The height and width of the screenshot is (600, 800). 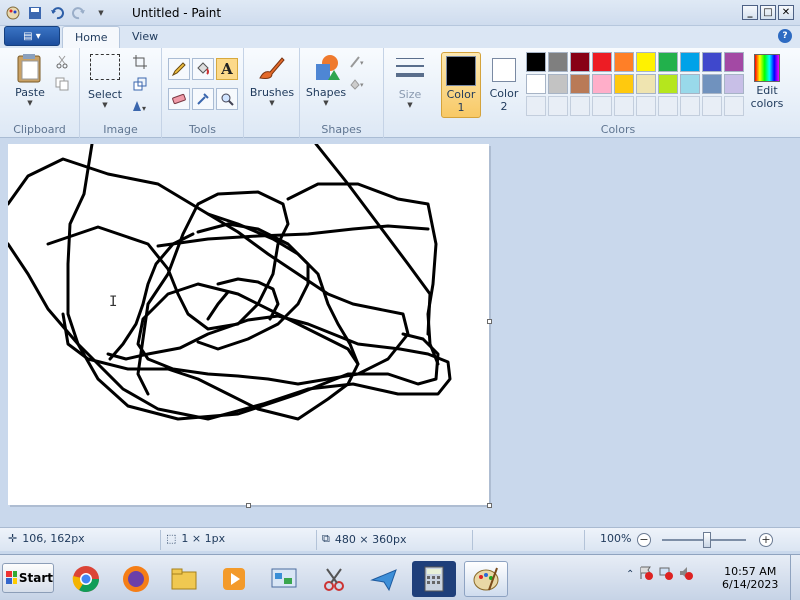 What do you see at coordinates (179, 99) in the screenshot?
I see `eraser-icon` at bounding box center [179, 99].